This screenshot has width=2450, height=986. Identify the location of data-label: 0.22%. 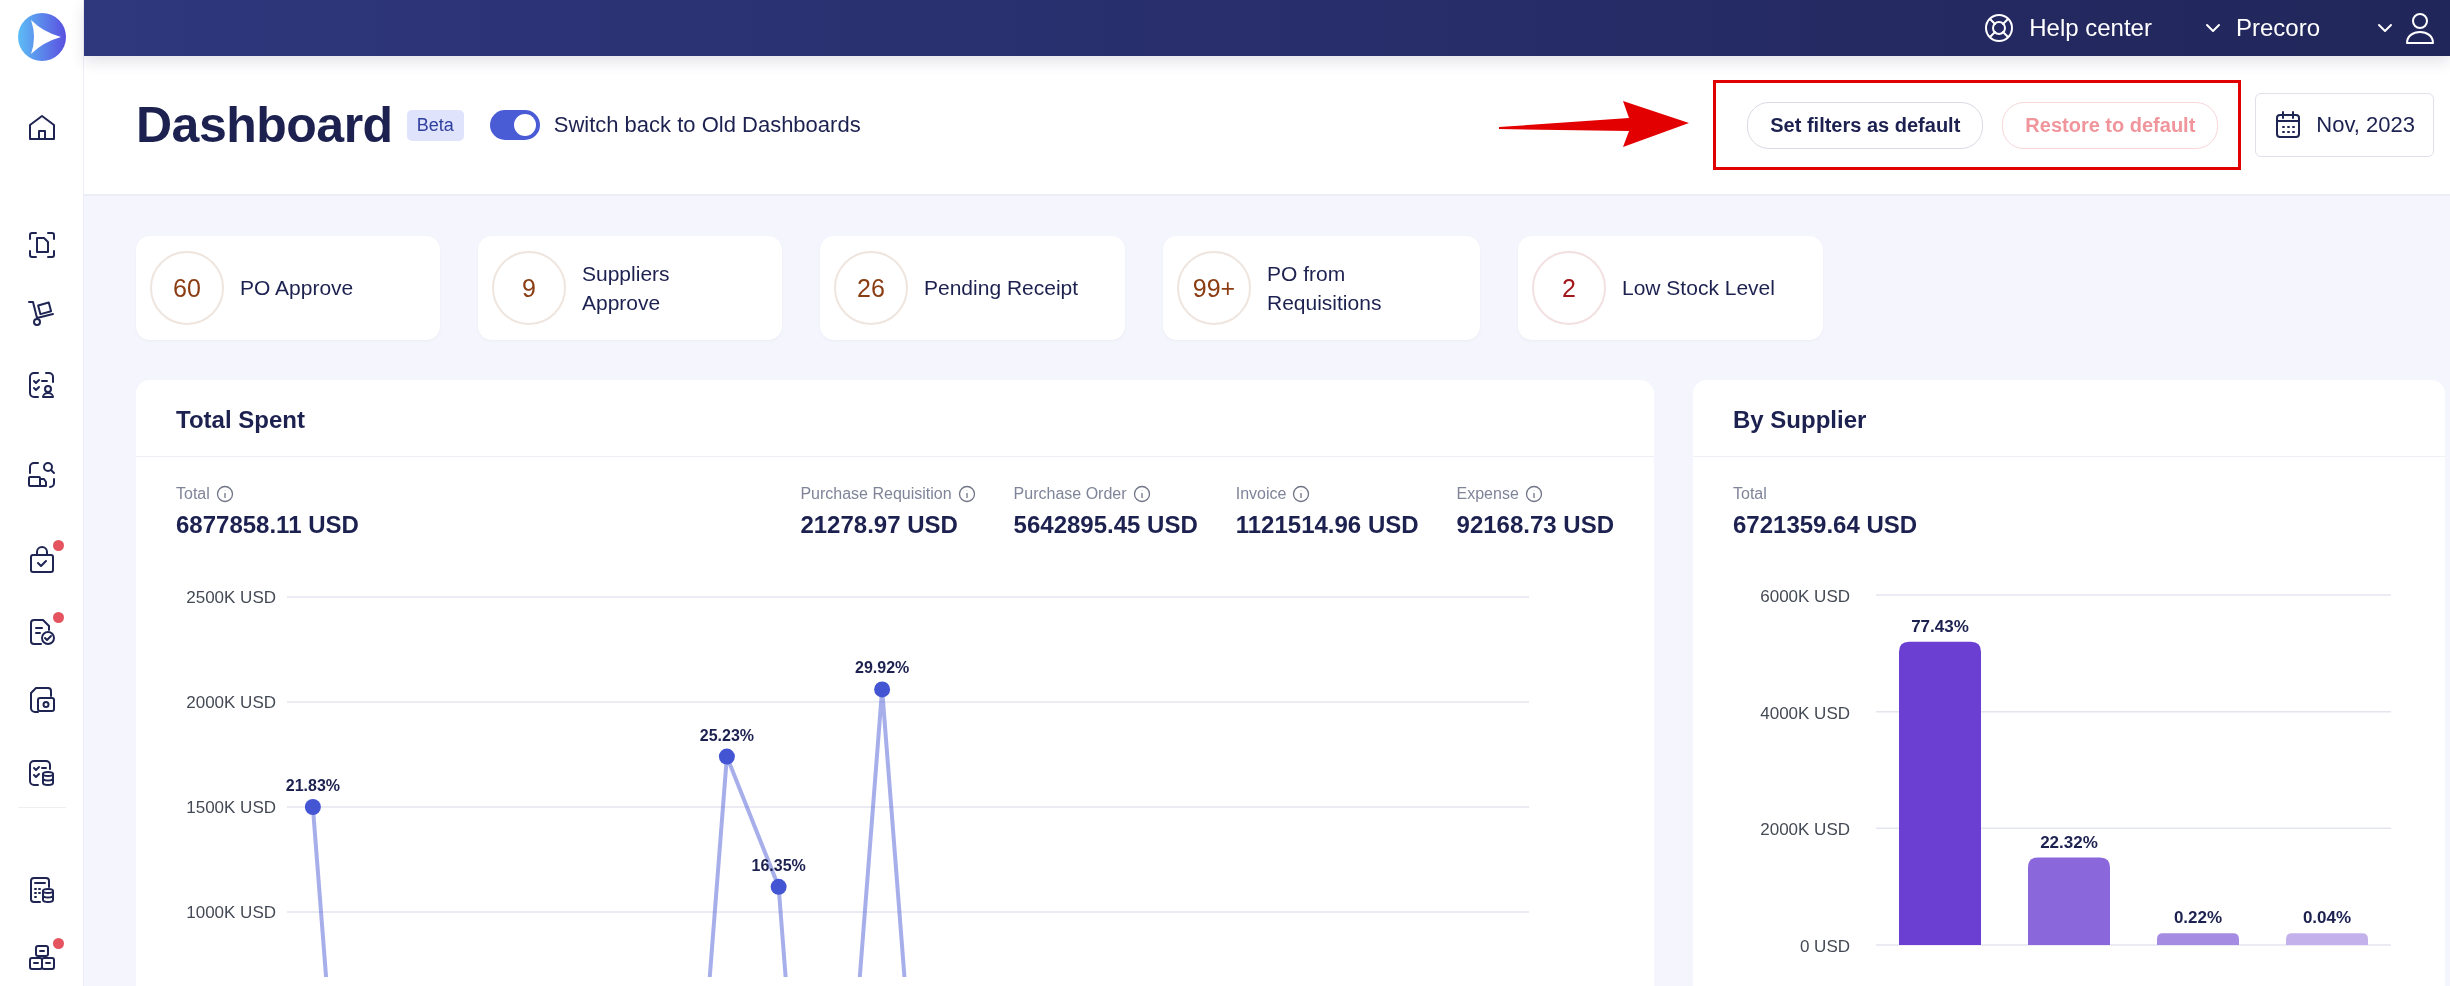
(2198, 918).